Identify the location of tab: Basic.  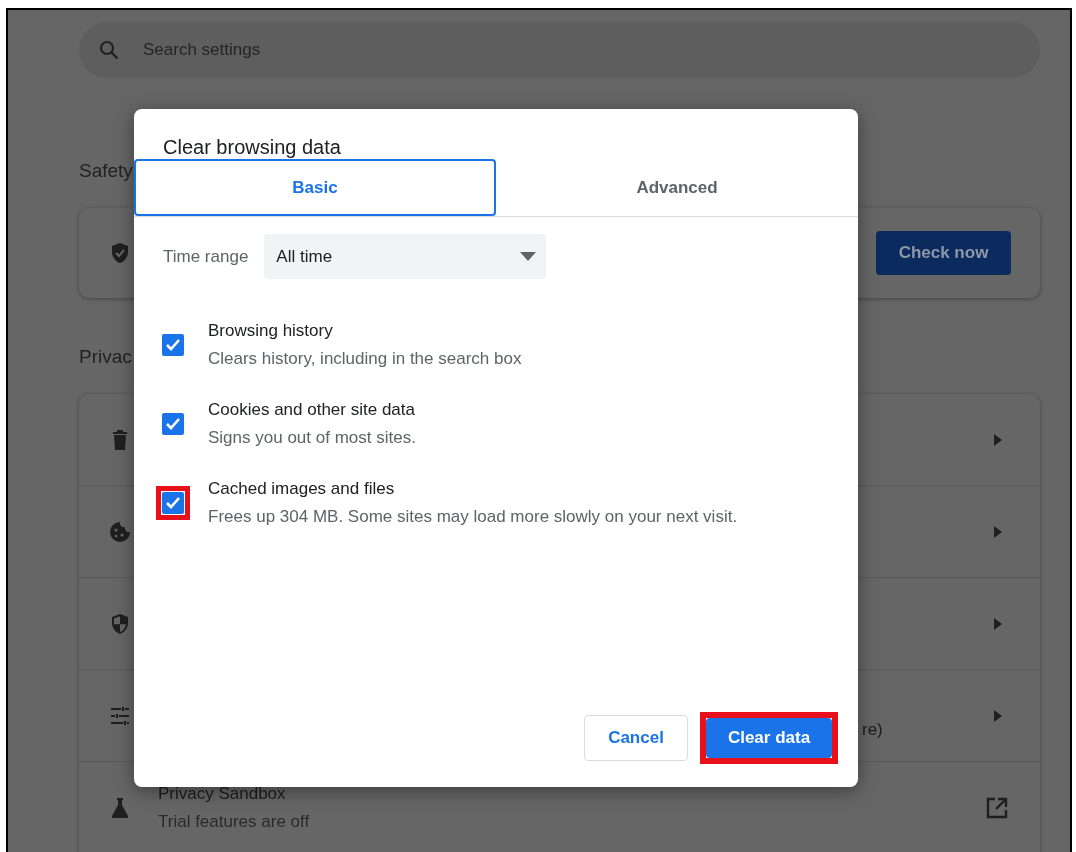
(315, 187).